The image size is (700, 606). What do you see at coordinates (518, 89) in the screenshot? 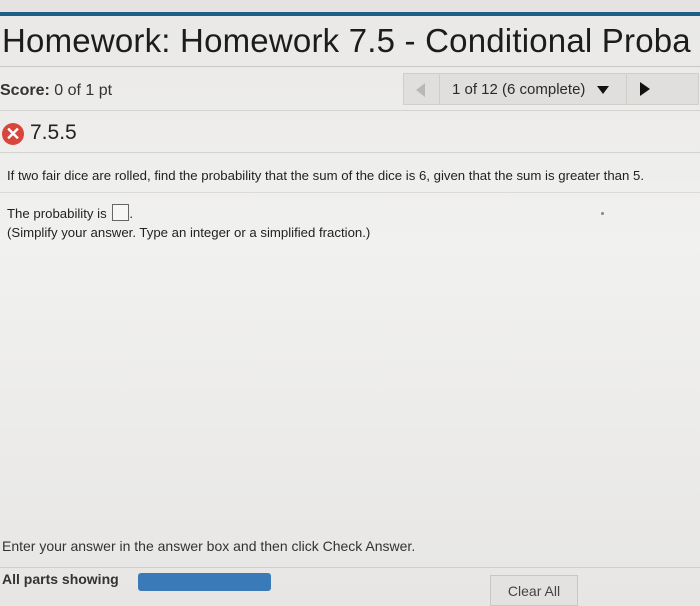
I see `question-progress-select: 1 of 12 (6 complete)` at bounding box center [518, 89].